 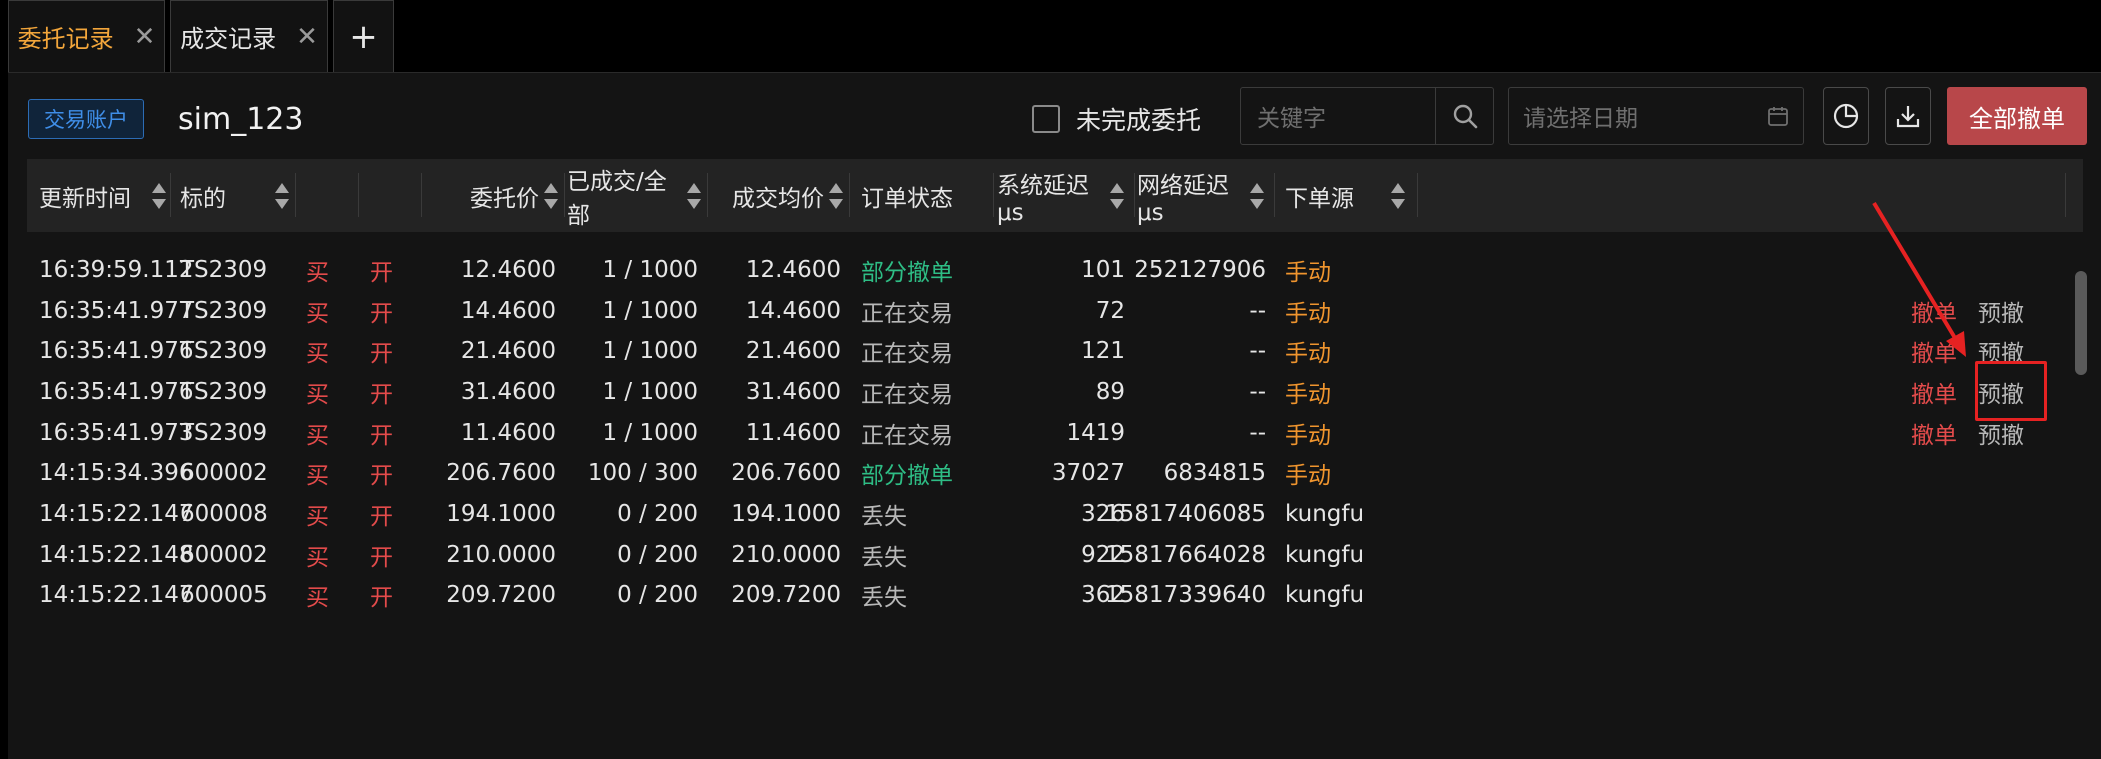 What do you see at coordinates (1319, 198) in the screenshot?
I see `header-label: 下单源` at bounding box center [1319, 198].